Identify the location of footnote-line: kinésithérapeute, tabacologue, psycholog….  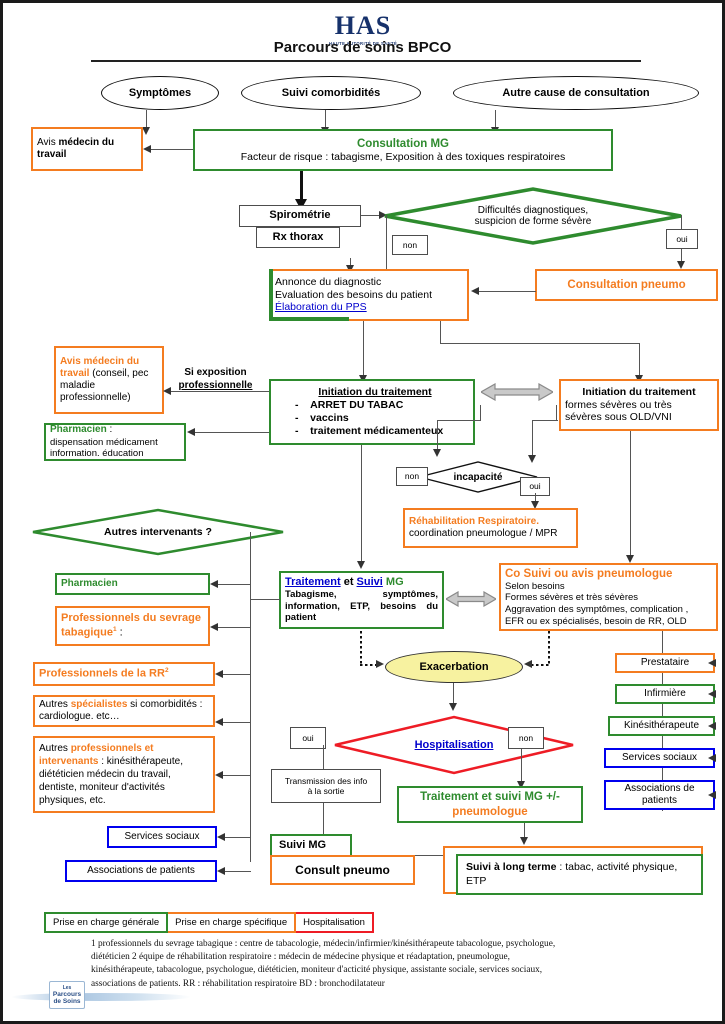
(317, 970).